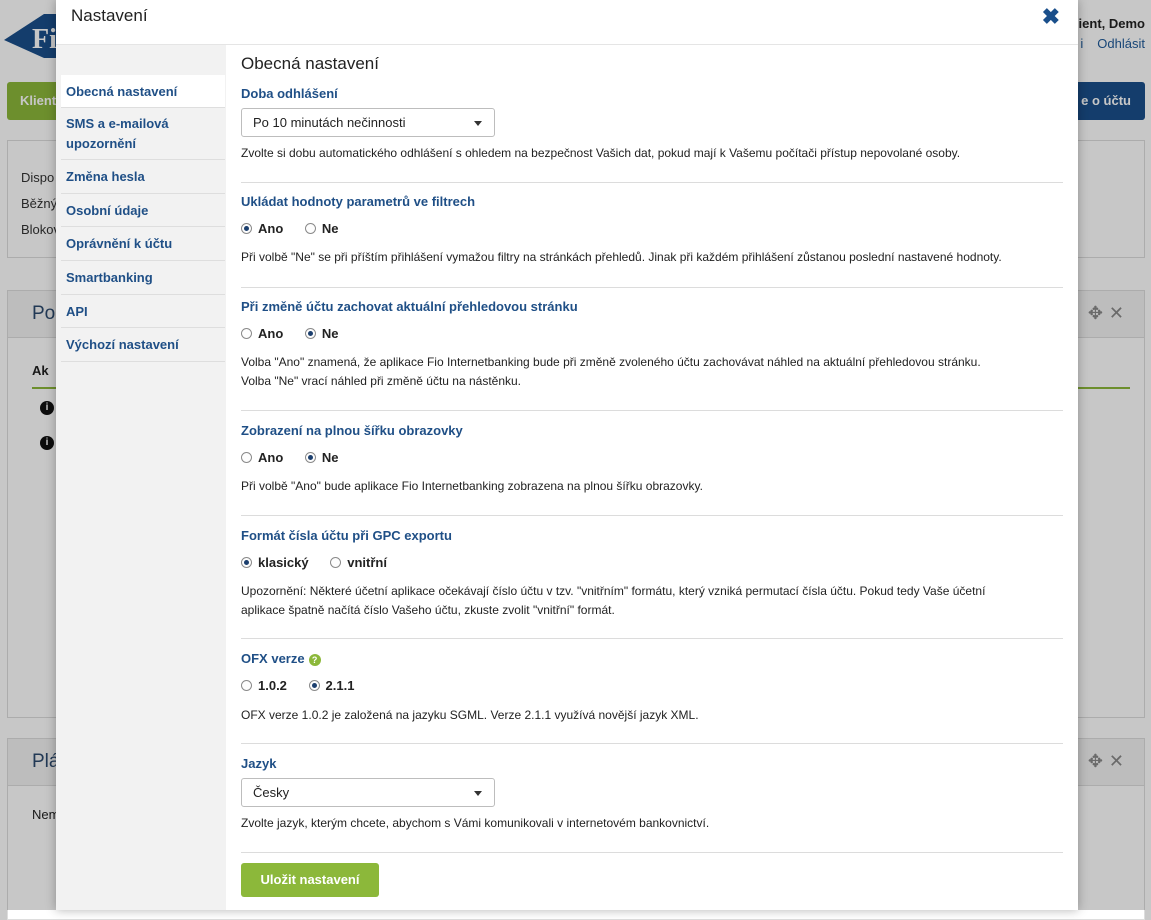 This screenshot has height=920, width=1151. Describe the element at coordinates (340, 685) in the screenshot. I see `radio-label: 2.1.1` at that location.